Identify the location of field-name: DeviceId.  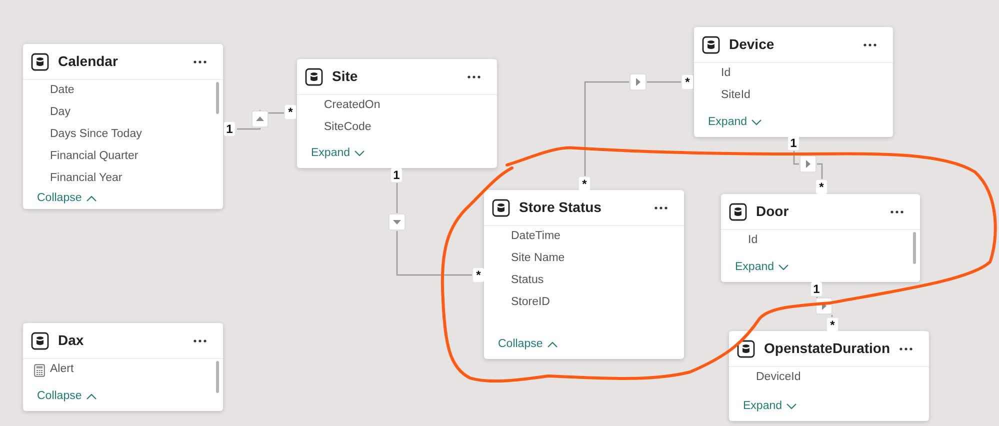
(778, 378).